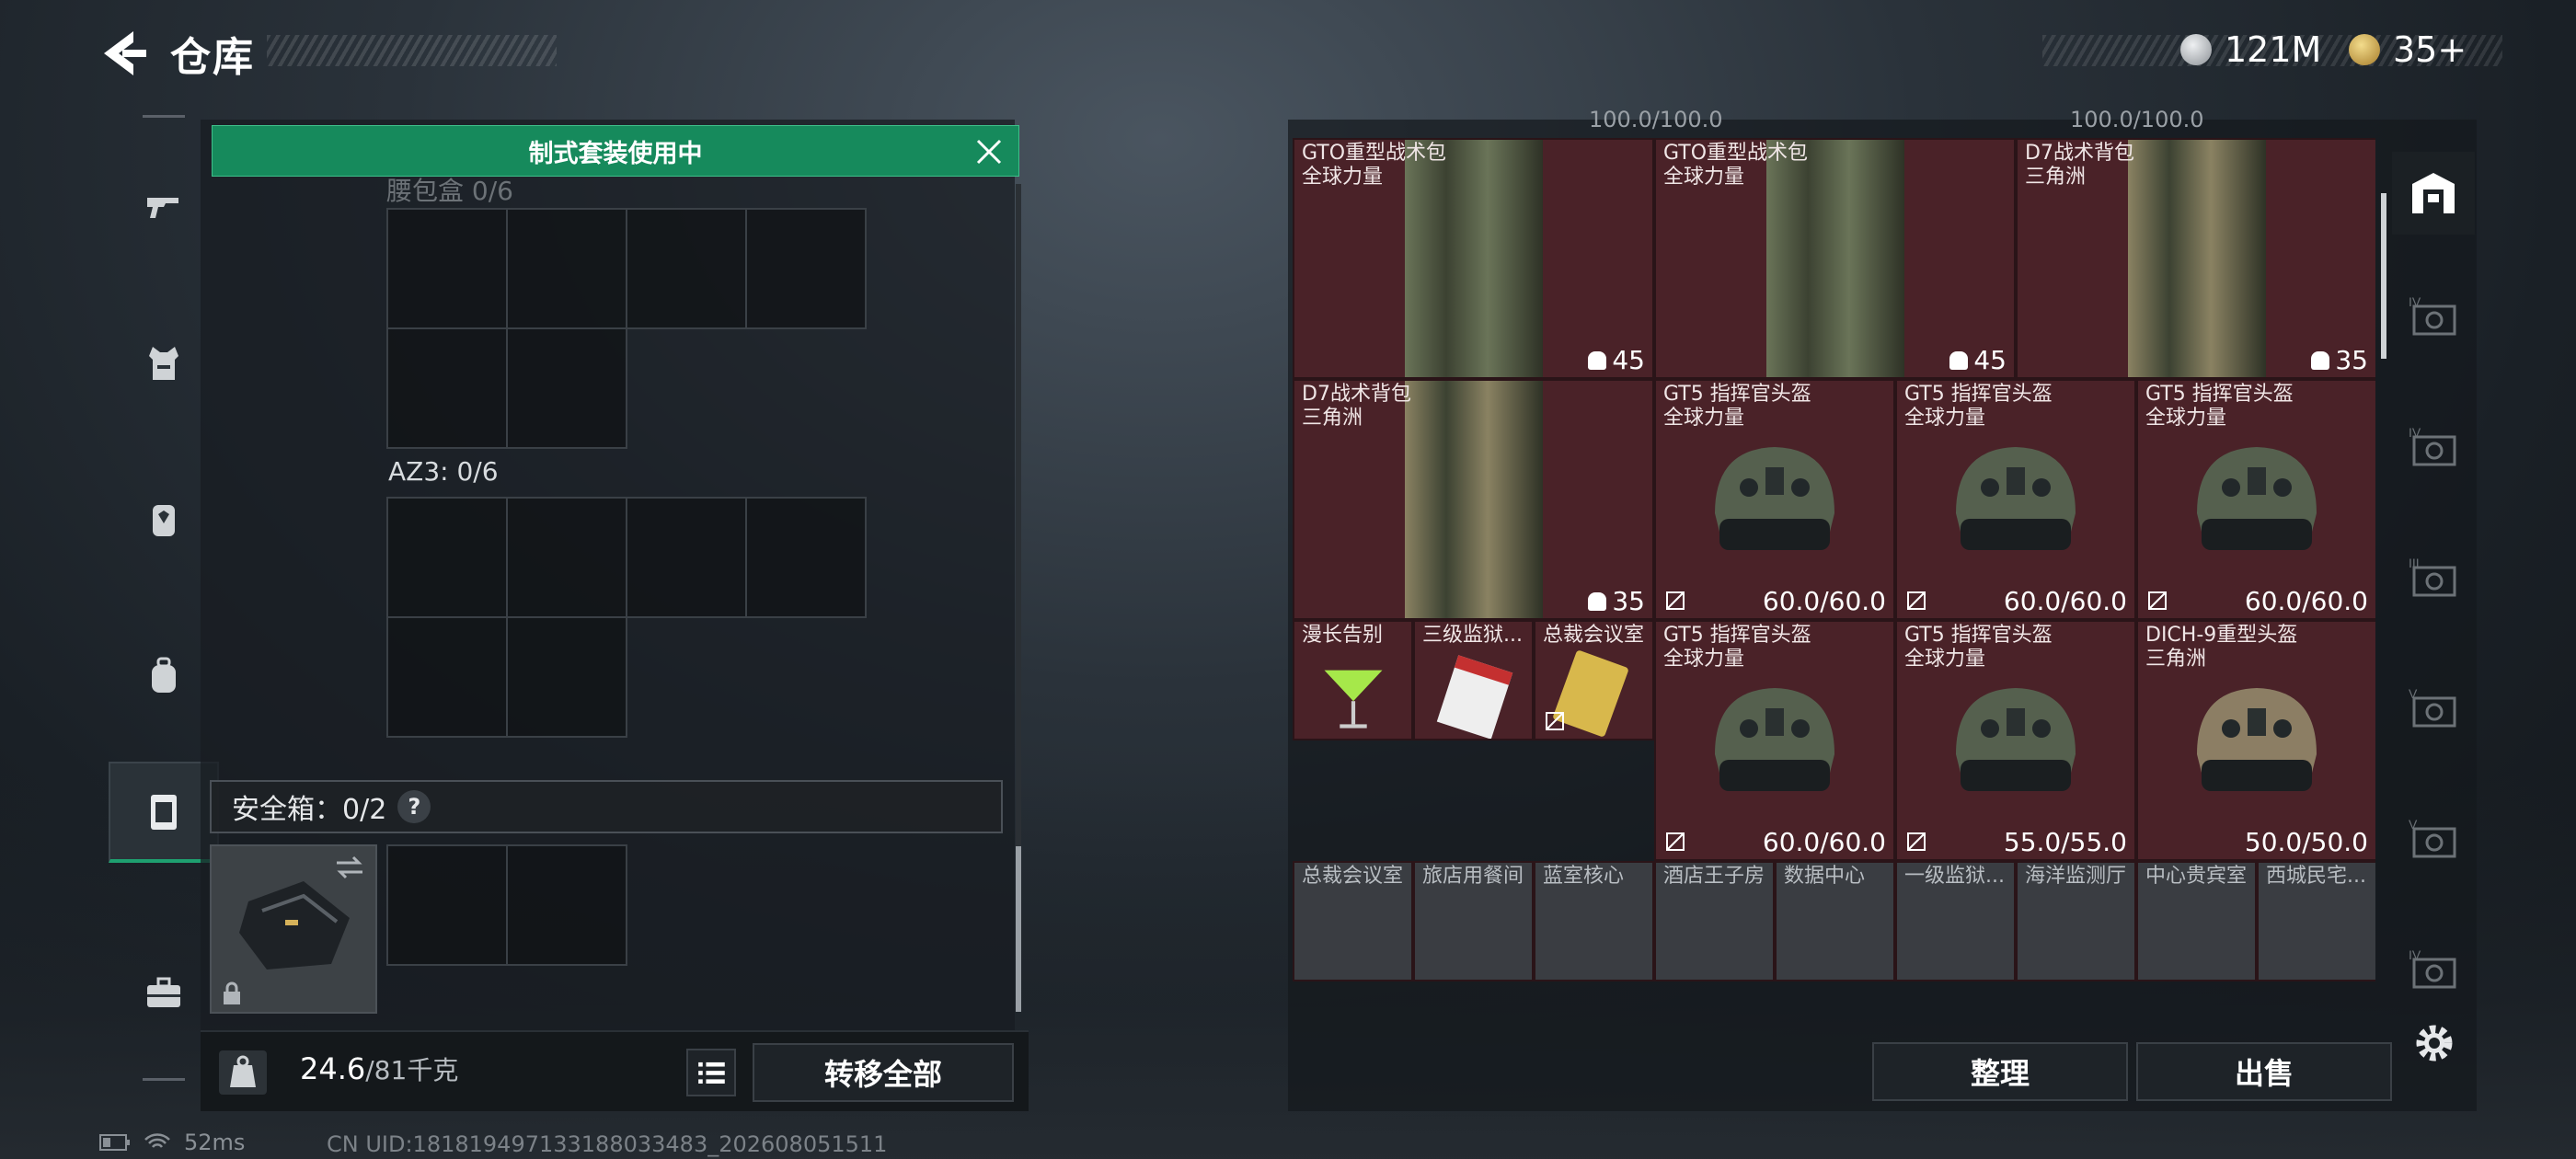 The image size is (2576, 1159). What do you see at coordinates (2076, 921) in the screenshot?
I see `stash-item: 海洋监测厅` at bounding box center [2076, 921].